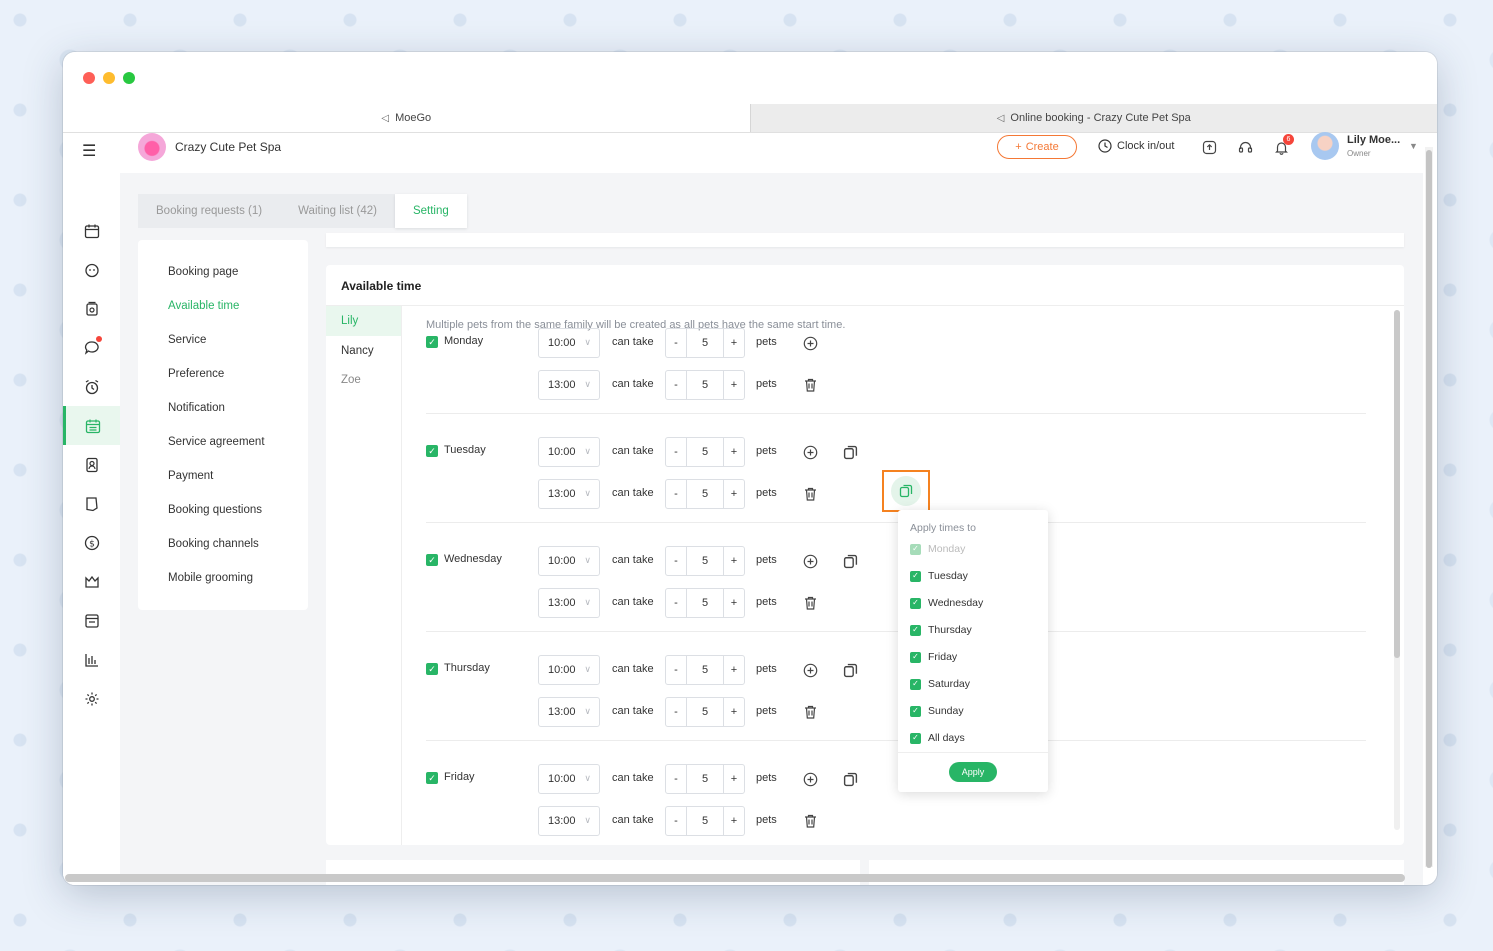 This screenshot has width=1493, height=951. I want to click on sidebar-message-icon, so click(91, 347).